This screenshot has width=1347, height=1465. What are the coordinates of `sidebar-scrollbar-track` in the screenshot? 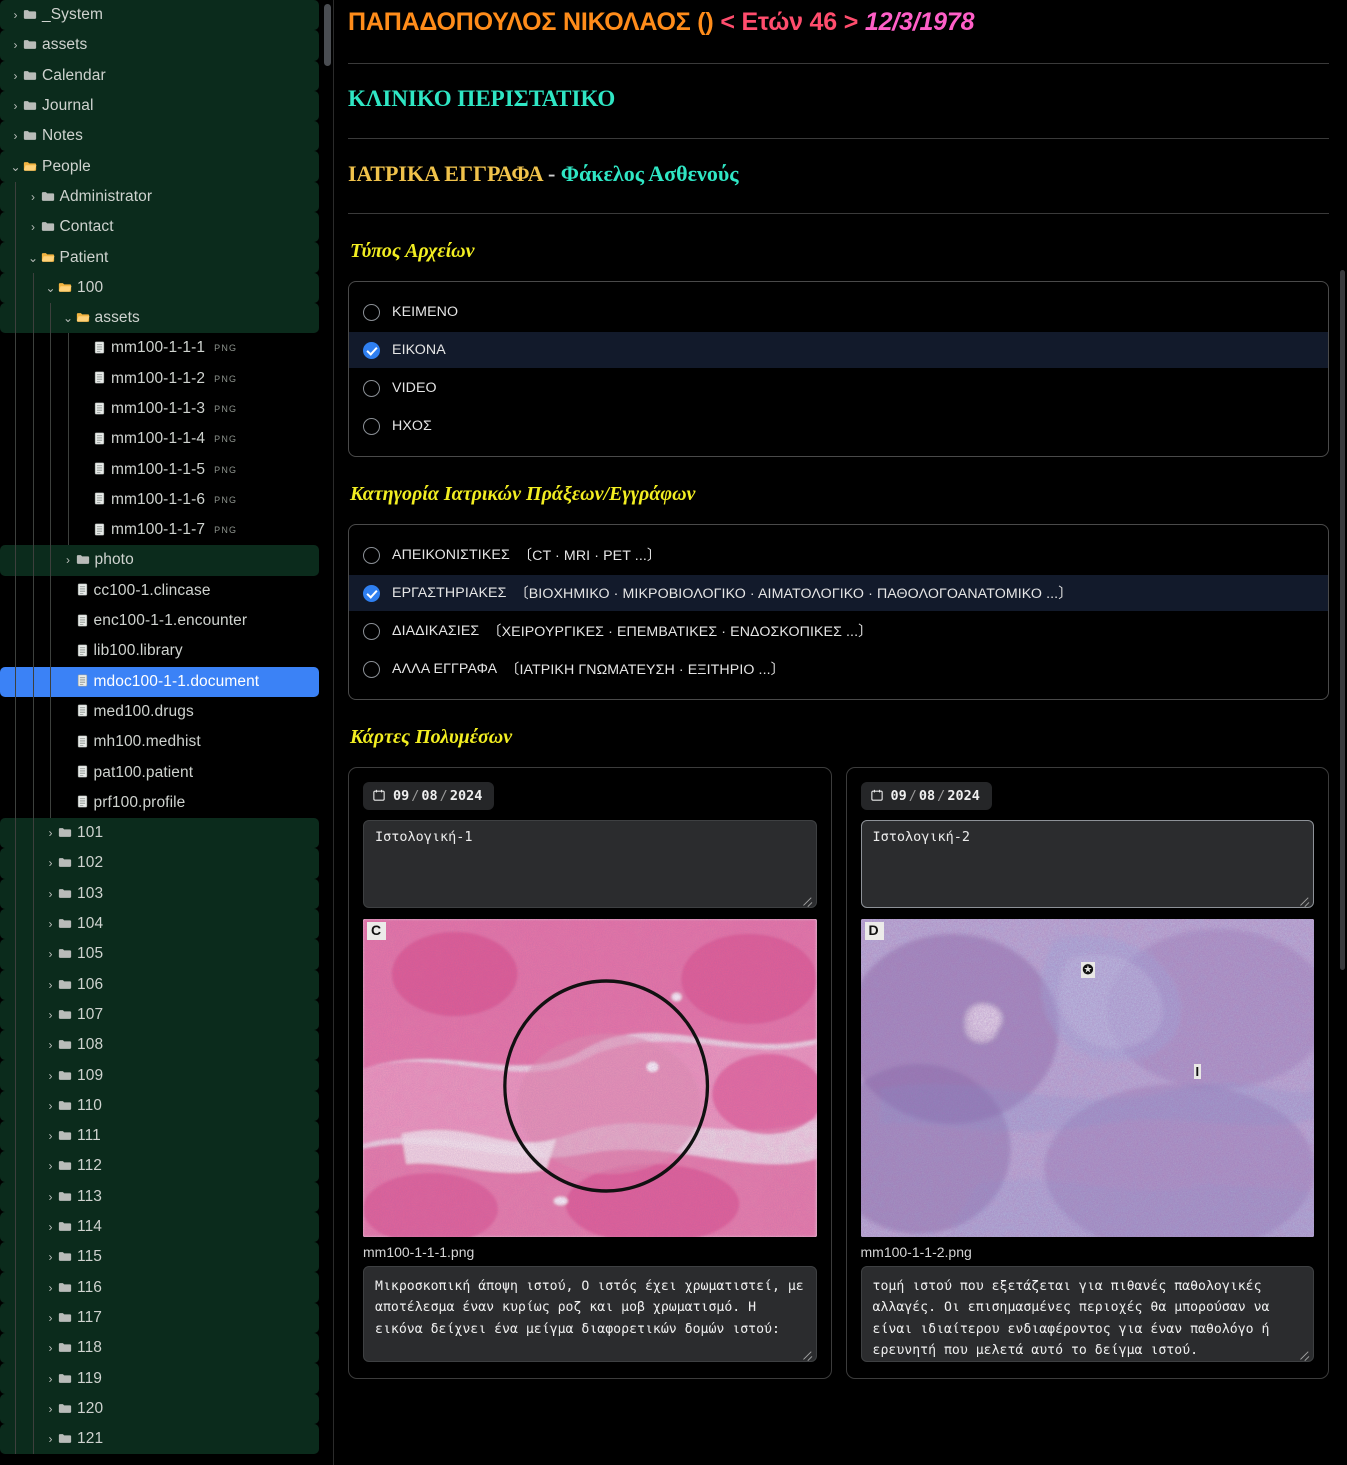 It's located at (328, 732).